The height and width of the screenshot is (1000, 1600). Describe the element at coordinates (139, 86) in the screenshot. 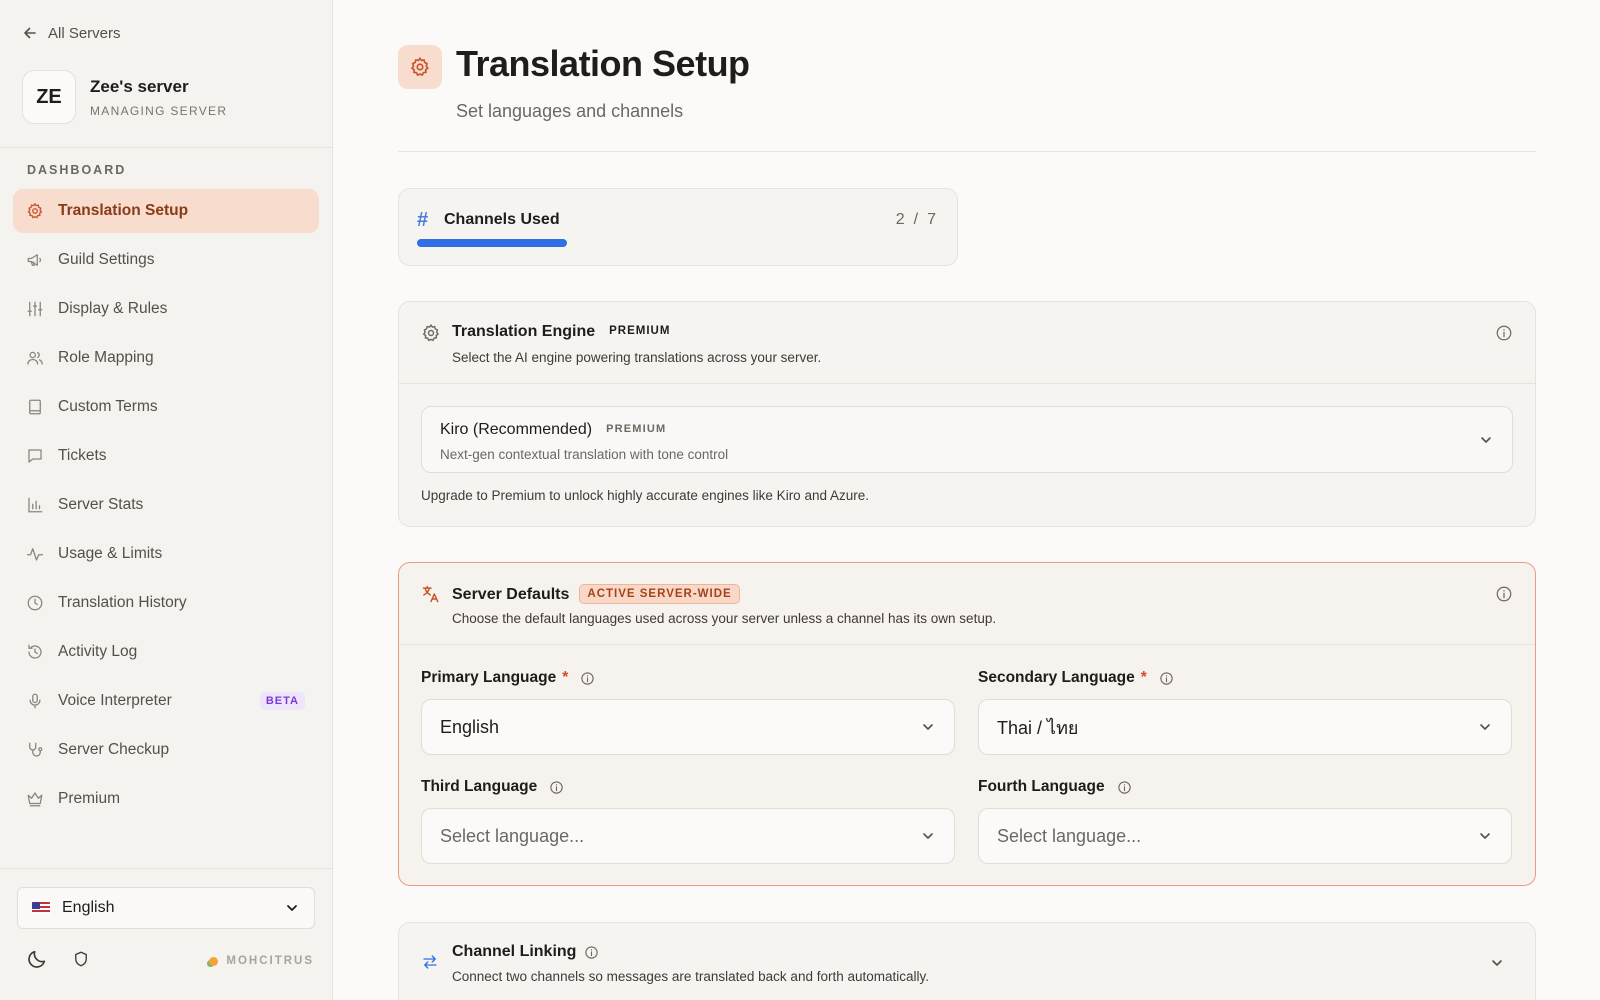

I see `server-name: Zee's server` at that location.